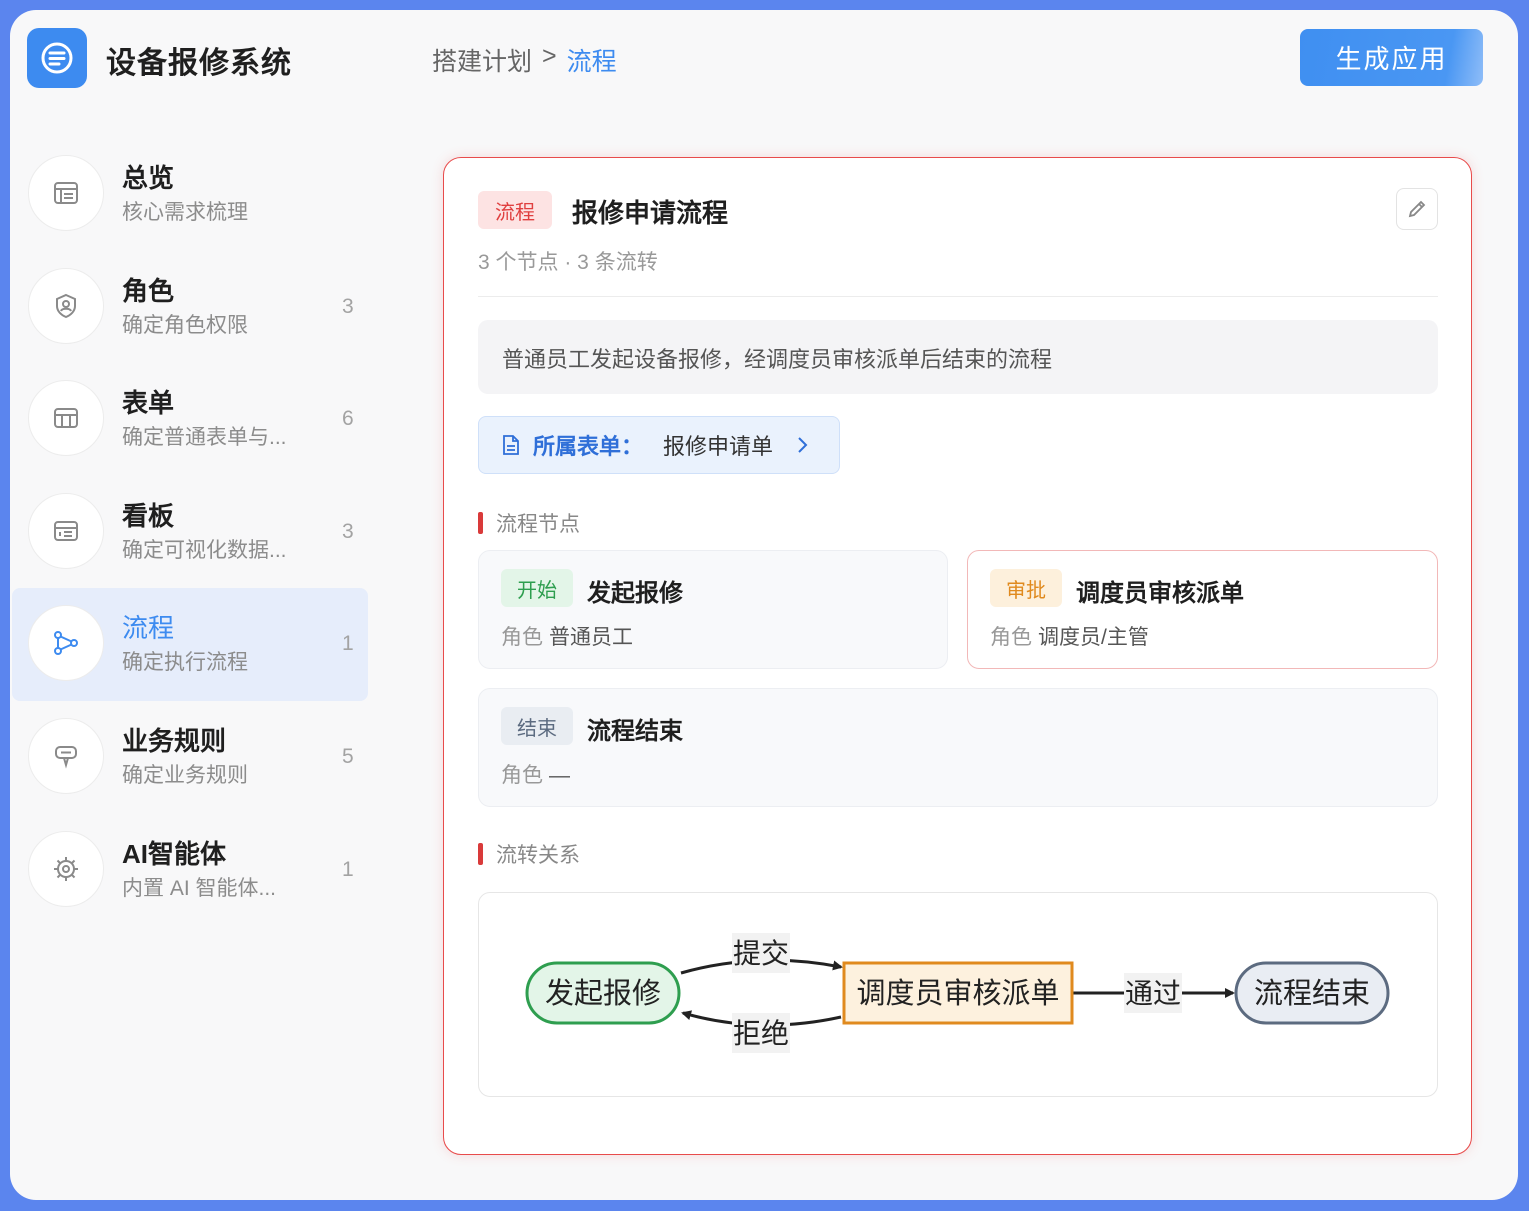 Image resolution: width=1529 pixels, height=1211 pixels. Describe the element at coordinates (66, 755) in the screenshot. I see `rule-icon` at that location.